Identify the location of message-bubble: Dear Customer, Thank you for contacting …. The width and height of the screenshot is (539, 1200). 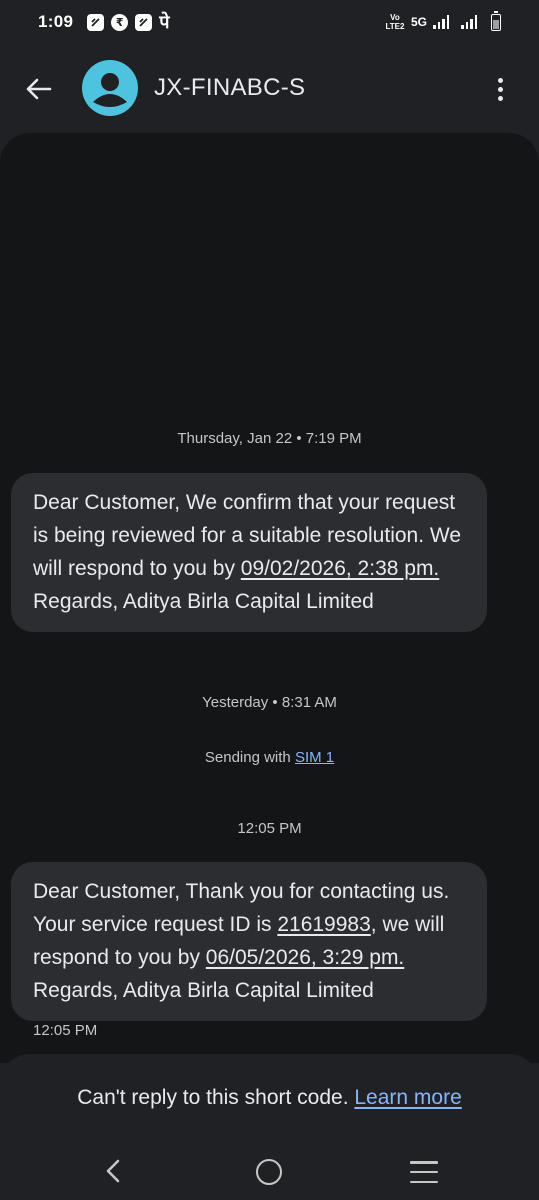
(249, 941).